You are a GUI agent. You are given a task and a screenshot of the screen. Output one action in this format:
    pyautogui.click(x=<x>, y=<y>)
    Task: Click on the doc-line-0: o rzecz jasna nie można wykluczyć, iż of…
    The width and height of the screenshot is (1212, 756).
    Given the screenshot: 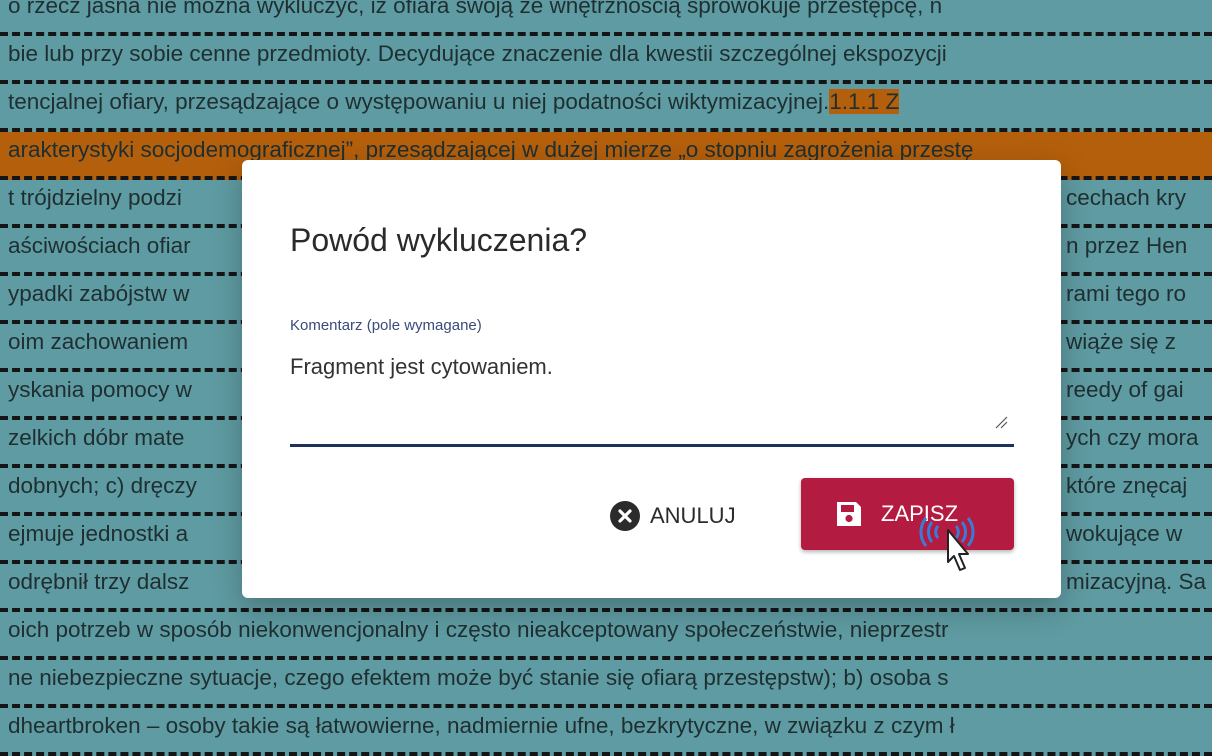 What is the action you would take?
    pyautogui.click(x=606, y=18)
    